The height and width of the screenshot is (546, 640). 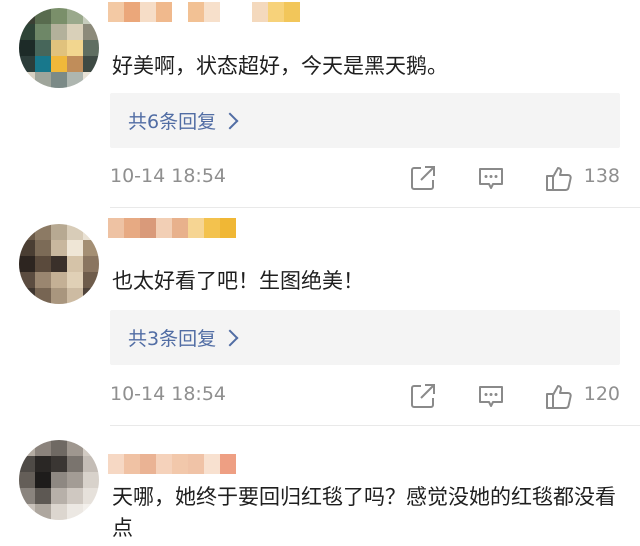 What do you see at coordinates (375, 425) in the screenshot?
I see `divider` at bounding box center [375, 425].